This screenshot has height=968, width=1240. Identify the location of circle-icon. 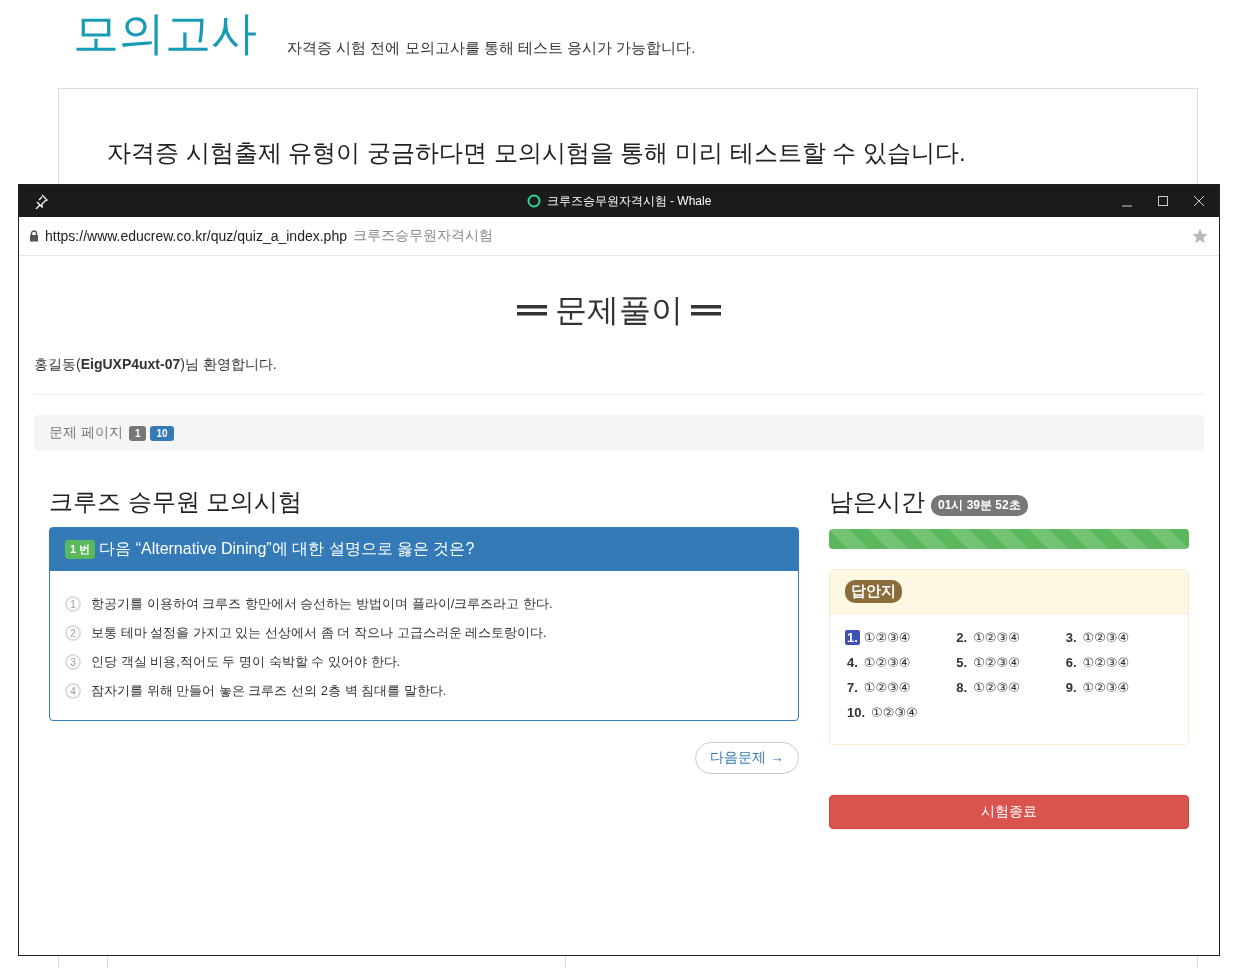
(533, 201).